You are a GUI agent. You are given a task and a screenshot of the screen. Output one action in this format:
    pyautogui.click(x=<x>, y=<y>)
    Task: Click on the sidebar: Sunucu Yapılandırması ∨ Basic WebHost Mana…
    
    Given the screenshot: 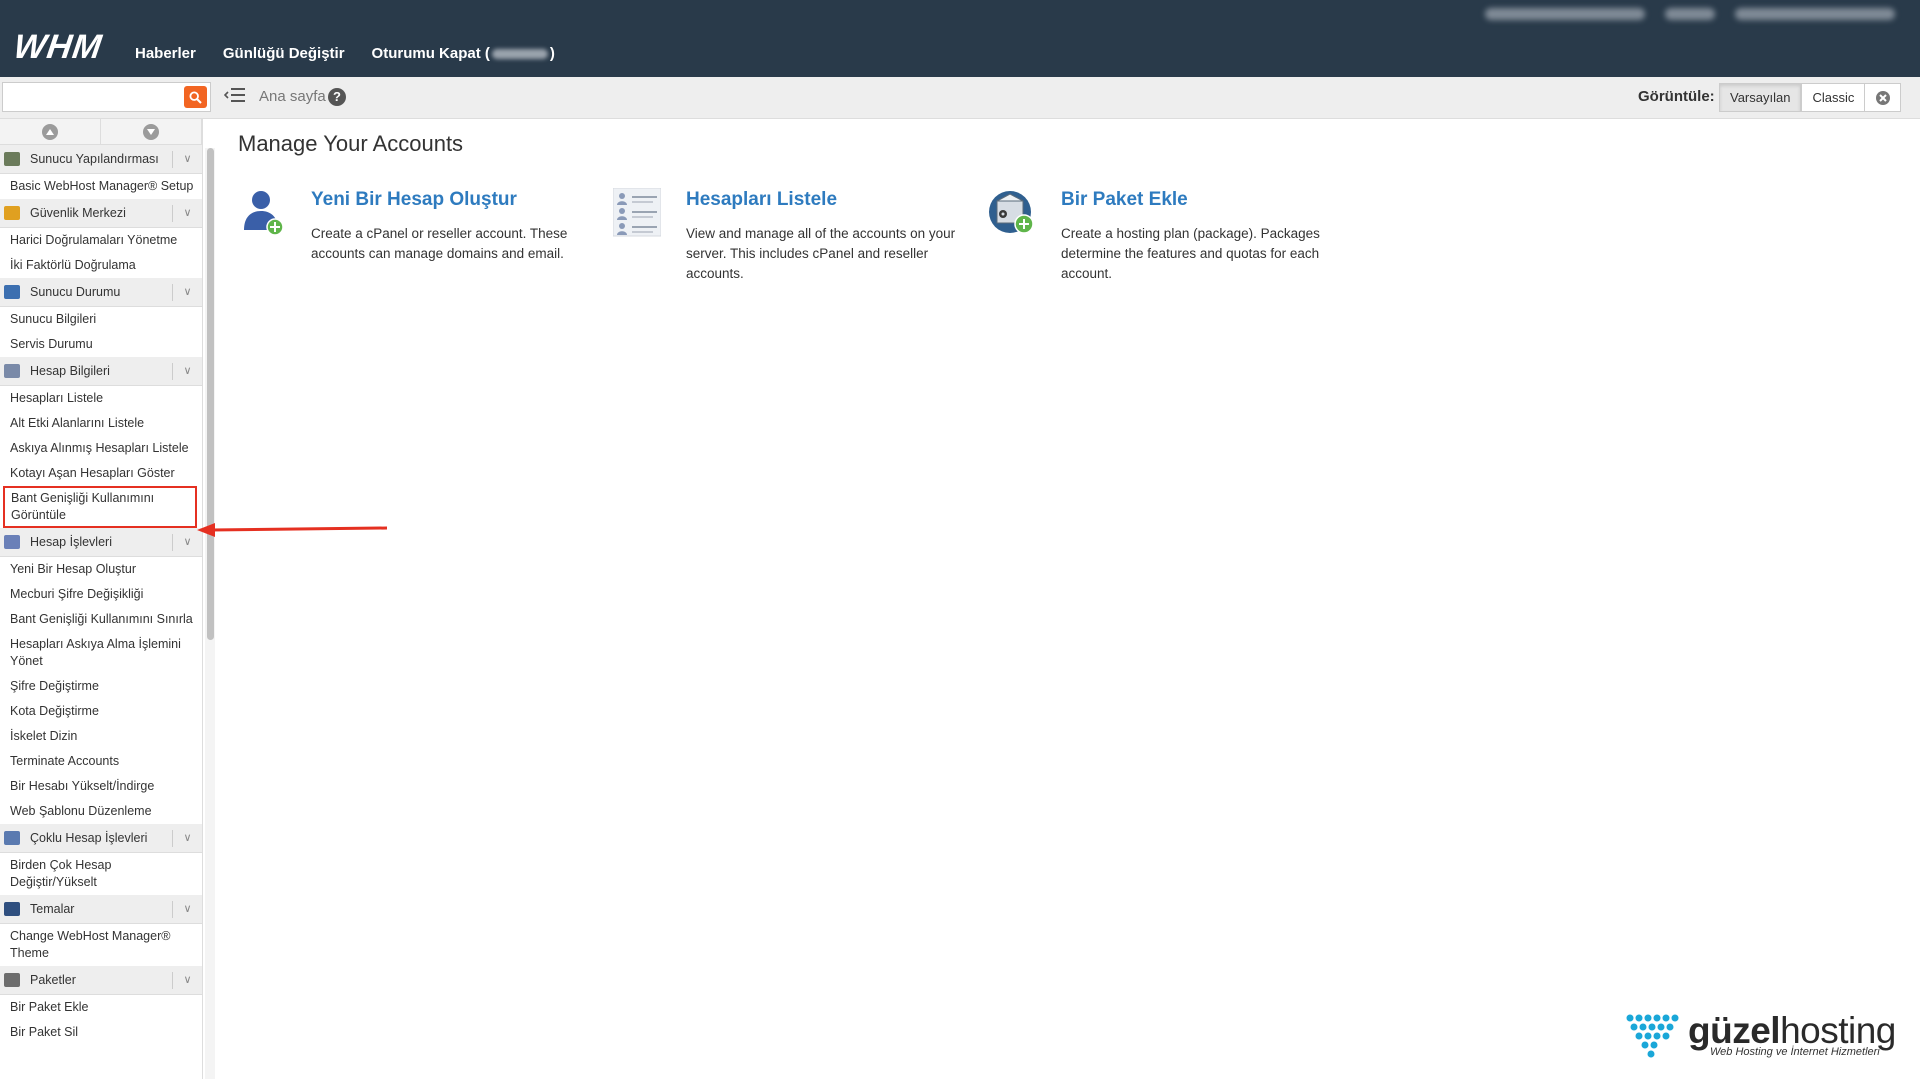 What is the action you would take?
    pyautogui.click(x=101, y=599)
    